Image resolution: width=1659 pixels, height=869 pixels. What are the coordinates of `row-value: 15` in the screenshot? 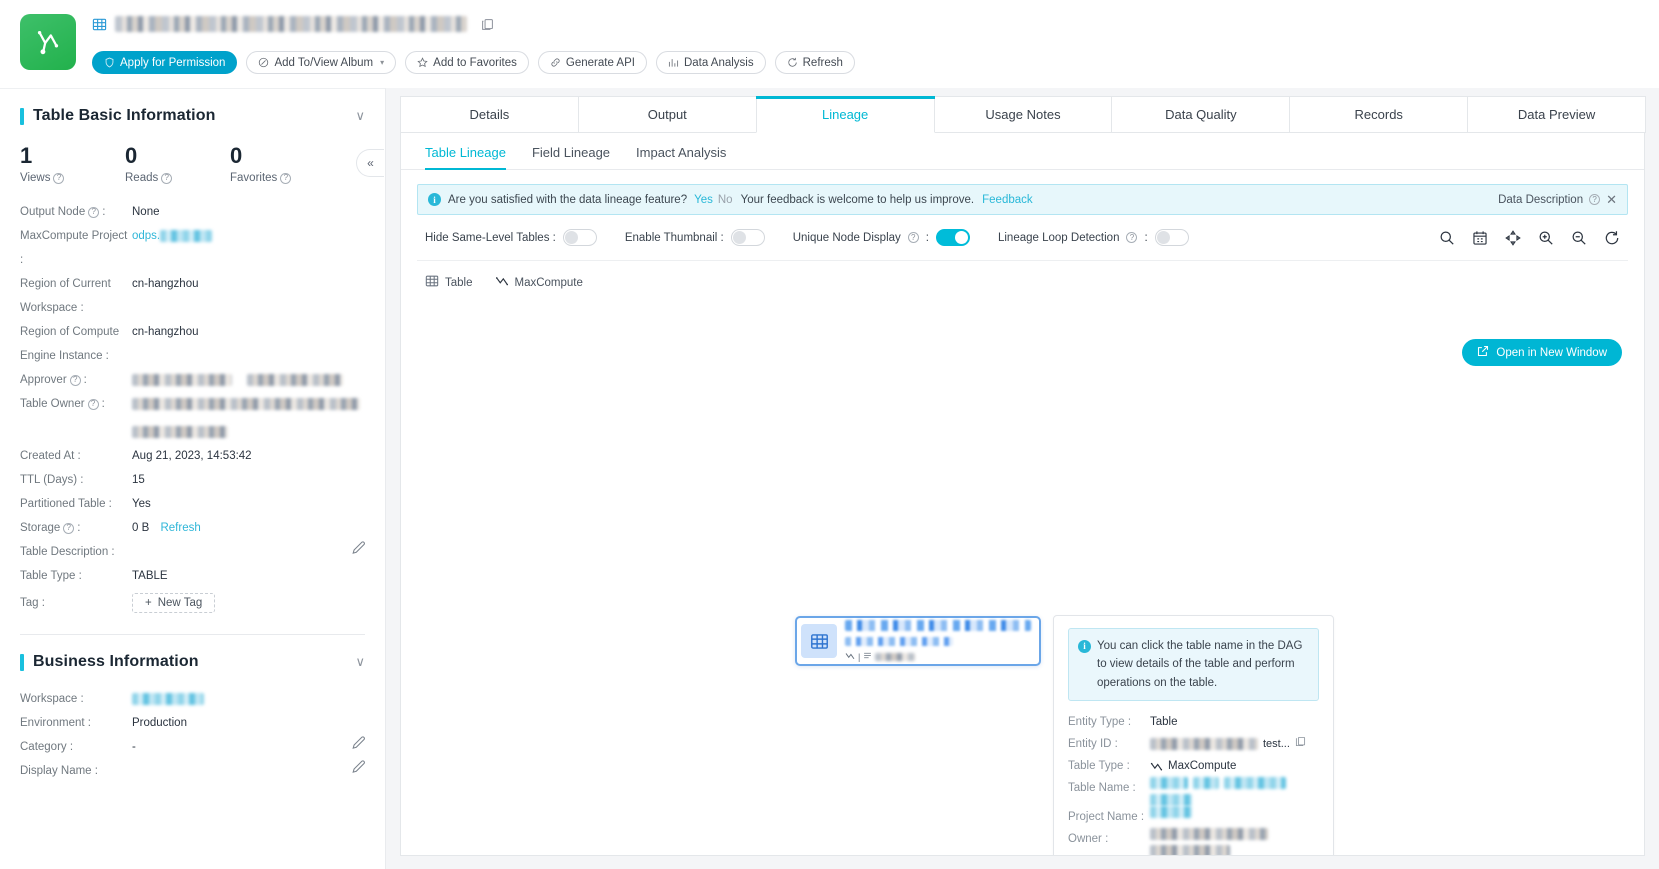 It's located at (138, 480).